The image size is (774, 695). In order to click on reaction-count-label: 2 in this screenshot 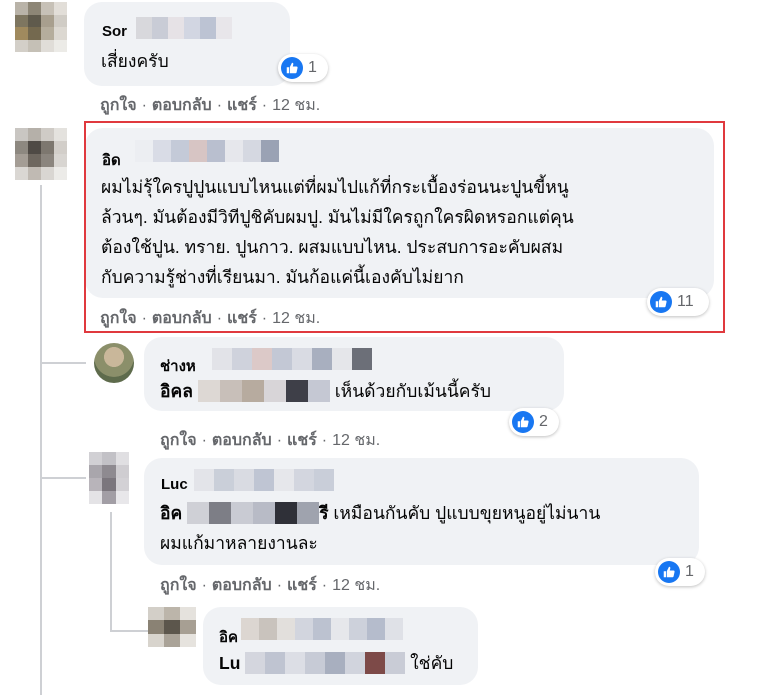, I will do `click(543, 421)`.